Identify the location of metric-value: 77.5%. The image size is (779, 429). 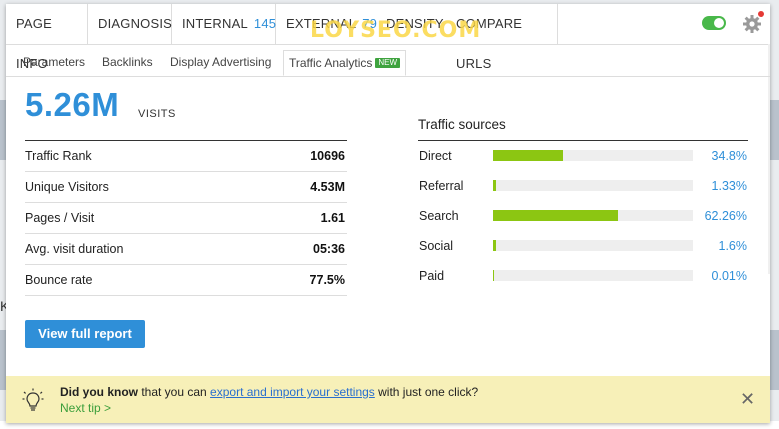
(327, 280).